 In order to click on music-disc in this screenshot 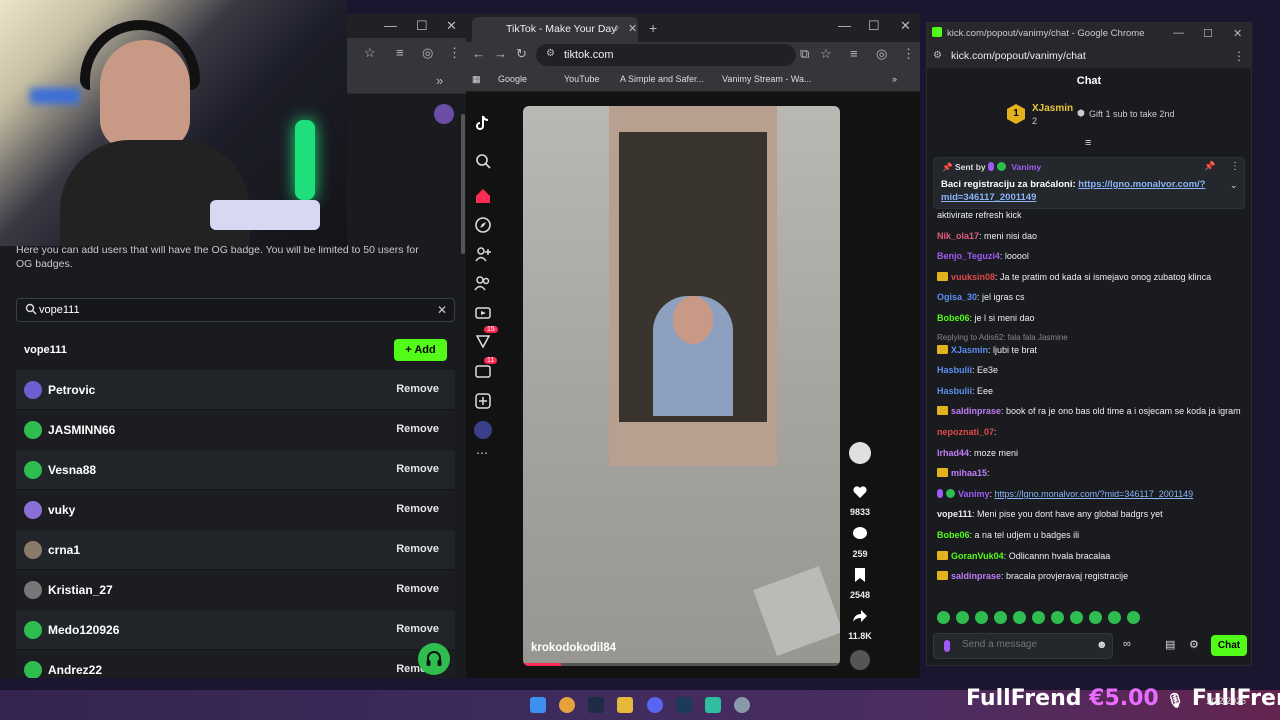, I will do `click(860, 660)`.